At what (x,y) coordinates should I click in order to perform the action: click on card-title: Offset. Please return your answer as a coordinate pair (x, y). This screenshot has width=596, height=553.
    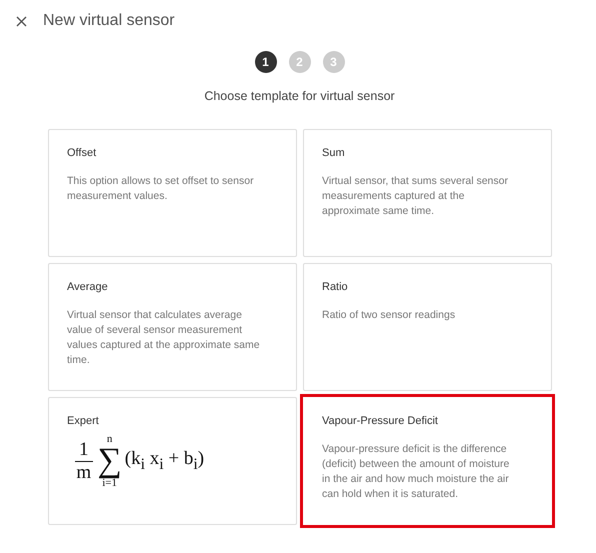
    Looking at the image, I should click on (82, 153).